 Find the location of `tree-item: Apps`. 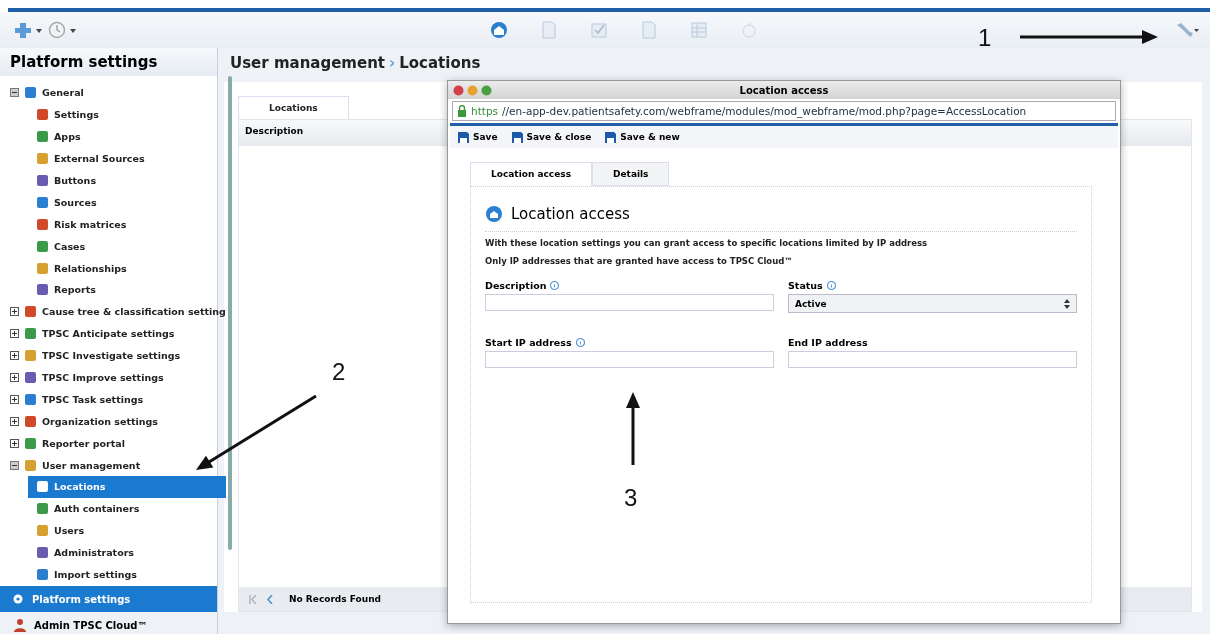

tree-item: Apps is located at coordinates (113, 136).